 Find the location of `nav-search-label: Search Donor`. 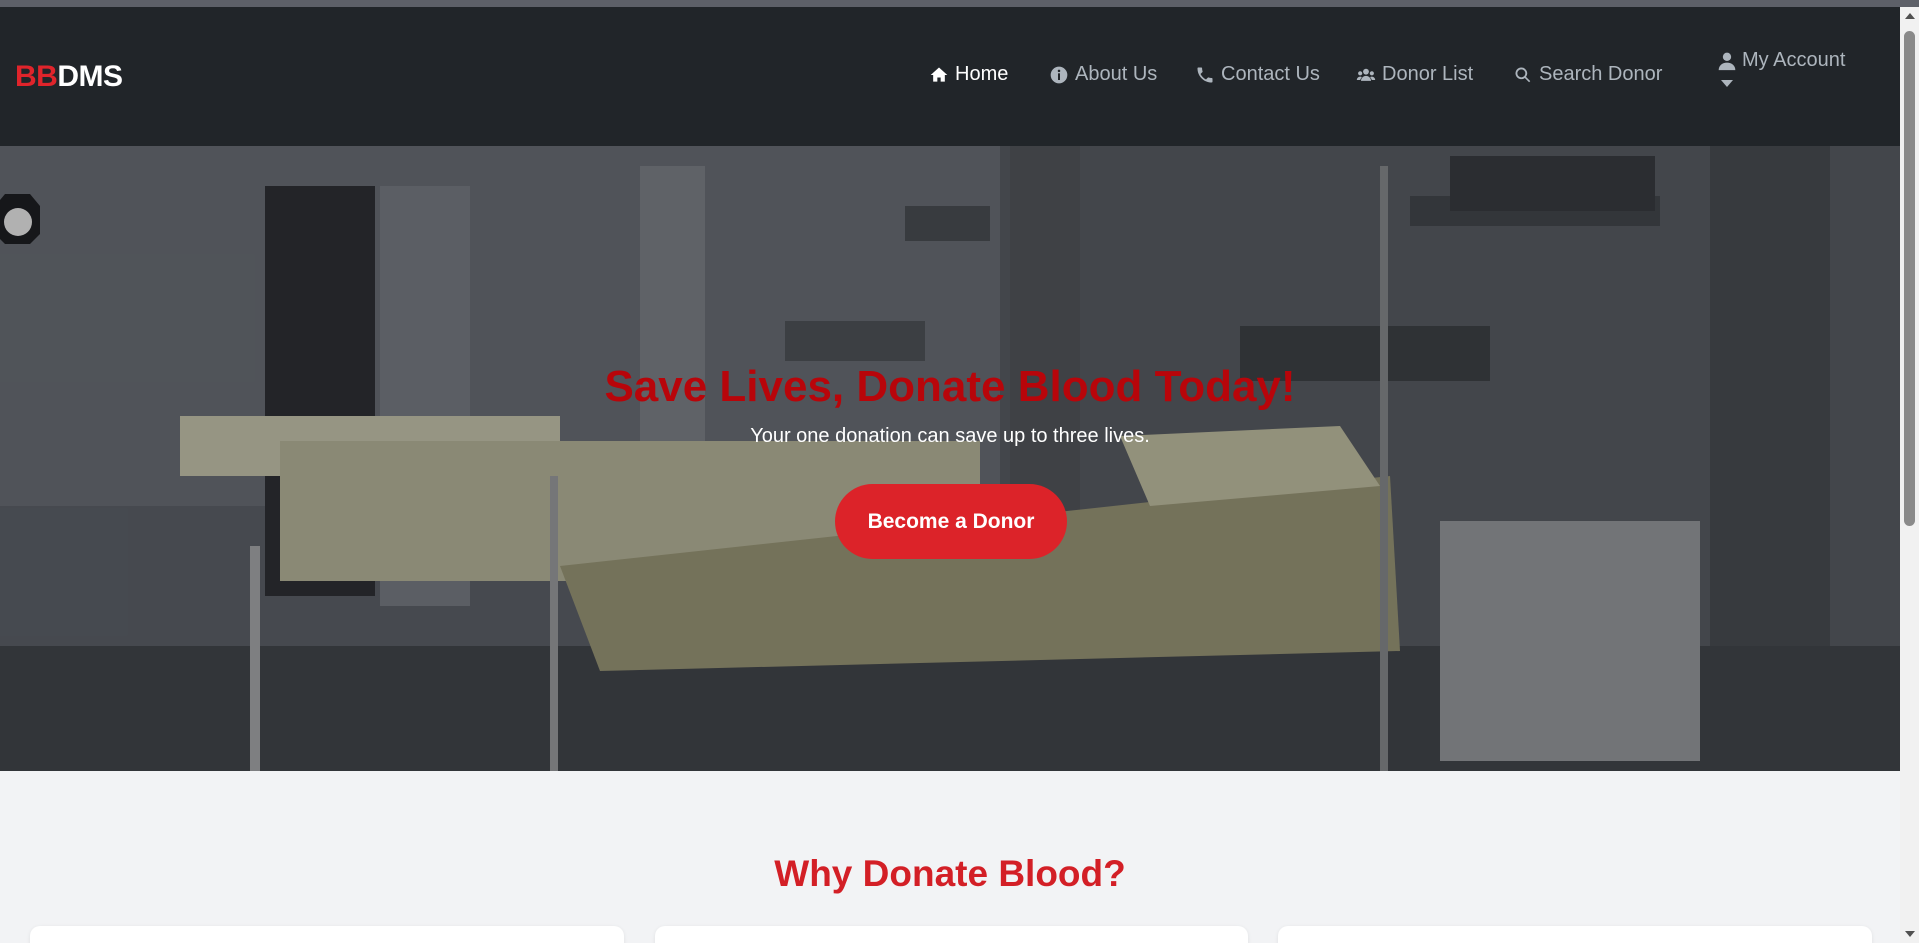

nav-search-label: Search Donor is located at coordinates (1601, 74).